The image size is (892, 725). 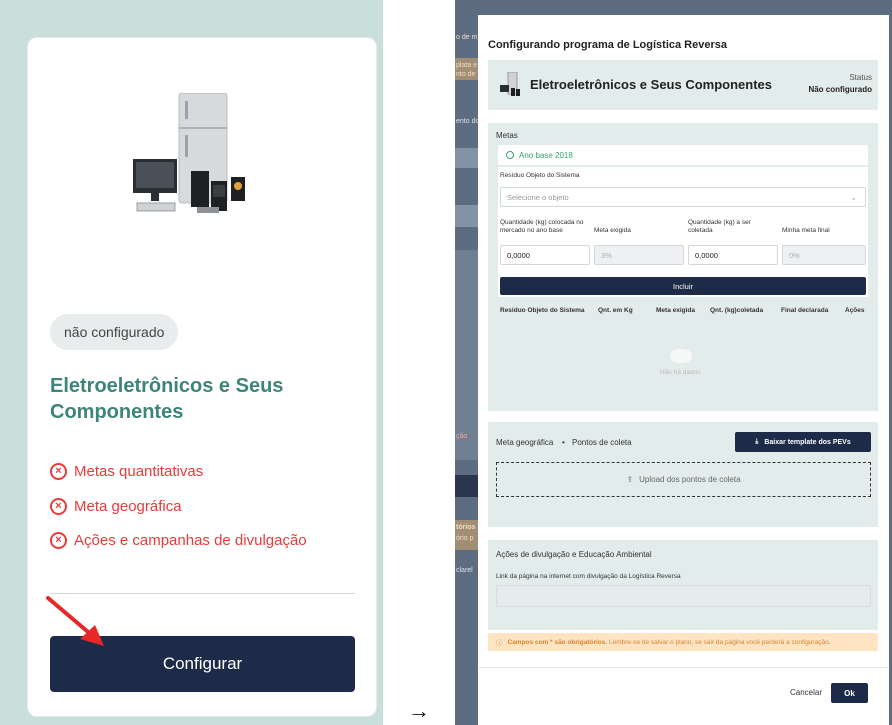 I want to click on bg-text: o de m, so click(x=467, y=37).